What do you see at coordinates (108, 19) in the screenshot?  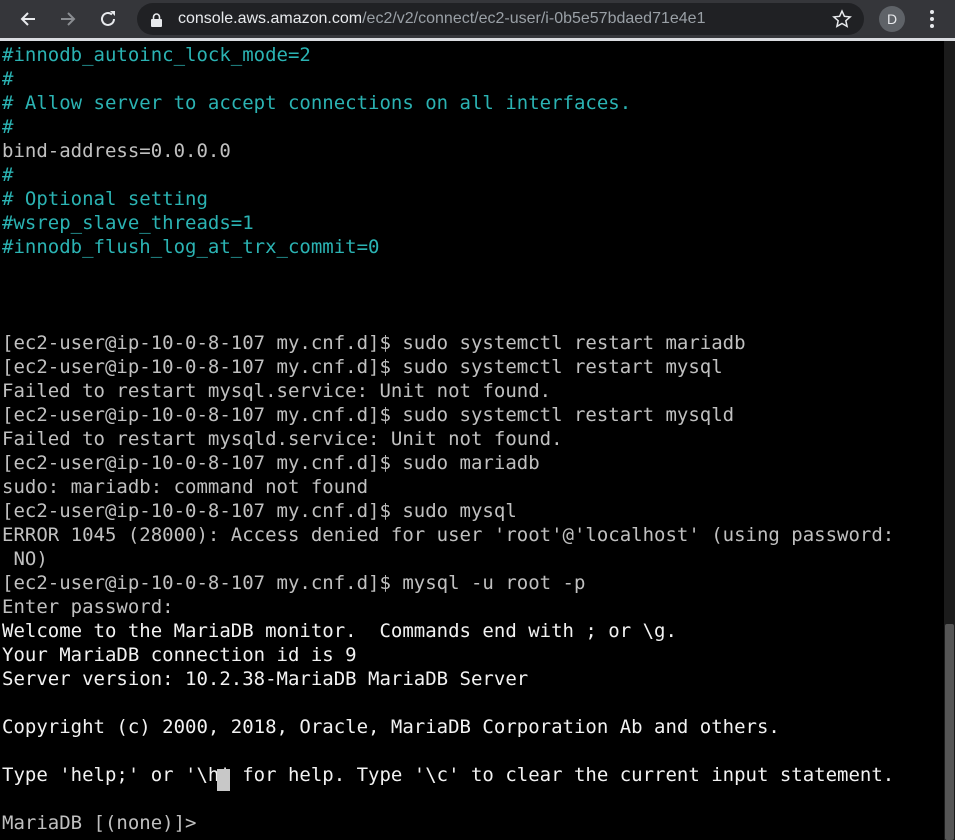 I see `reload-icon` at bounding box center [108, 19].